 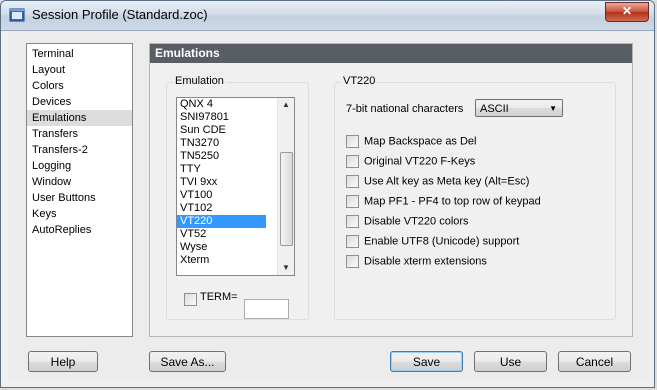 What do you see at coordinates (286, 105) in the screenshot?
I see `scroll-up-icon: ▲` at bounding box center [286, 105].